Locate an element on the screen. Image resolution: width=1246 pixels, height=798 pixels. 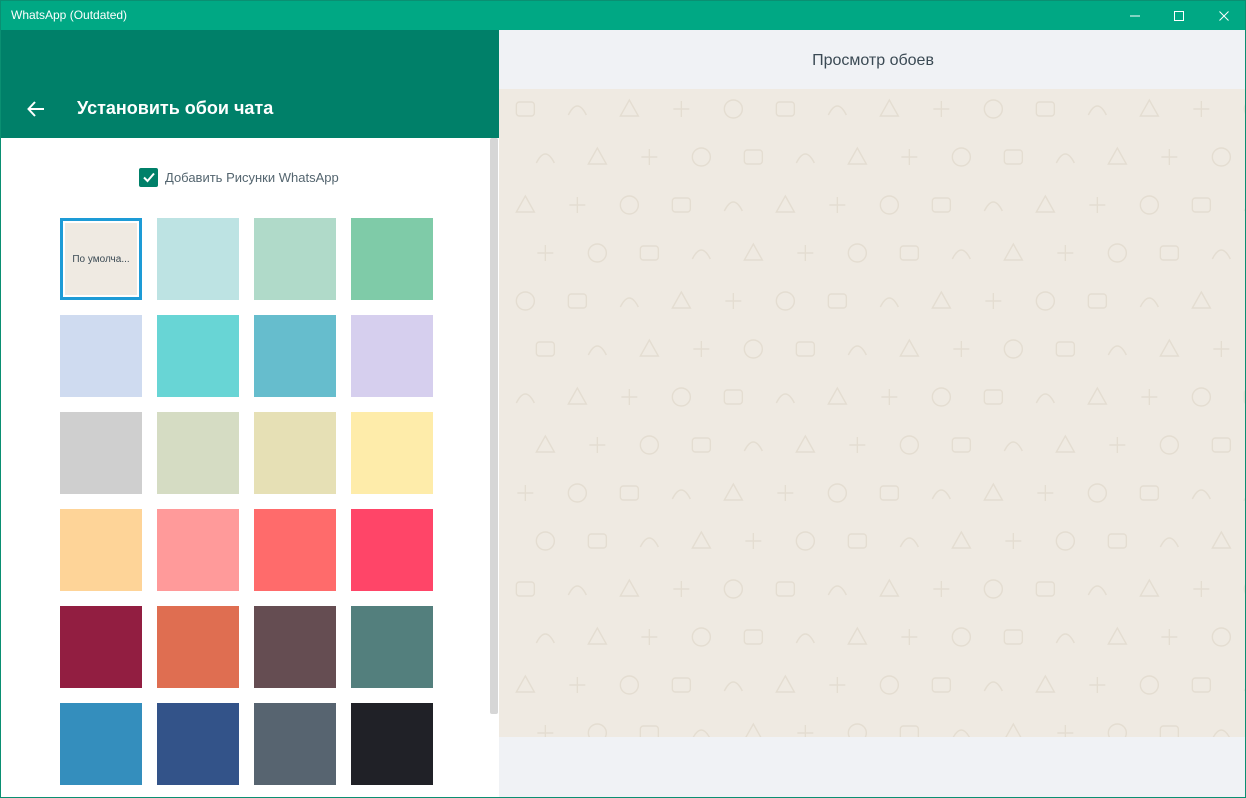
close-button is located at coordinates (1223, 15).